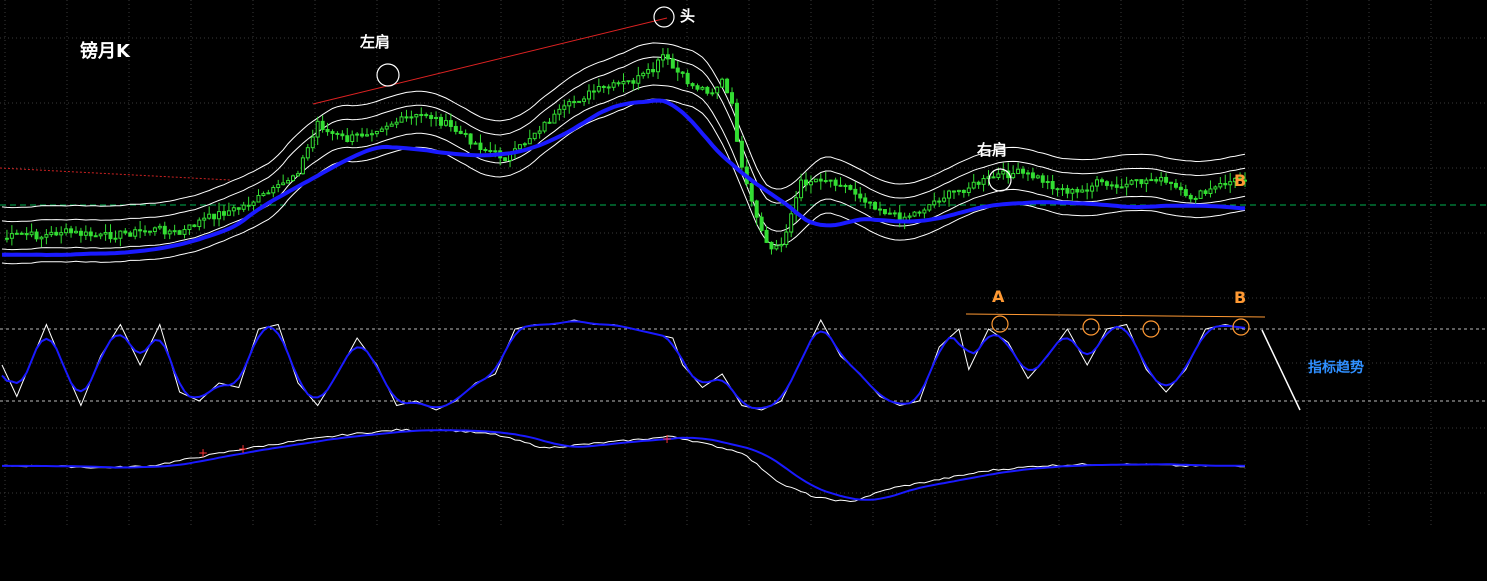 The width and height of the screenshot is (1487, 581). What do you see at coordinates (687, 16) in the screenshot?
I see `head-label: 头` at bounding box center [687, 16].